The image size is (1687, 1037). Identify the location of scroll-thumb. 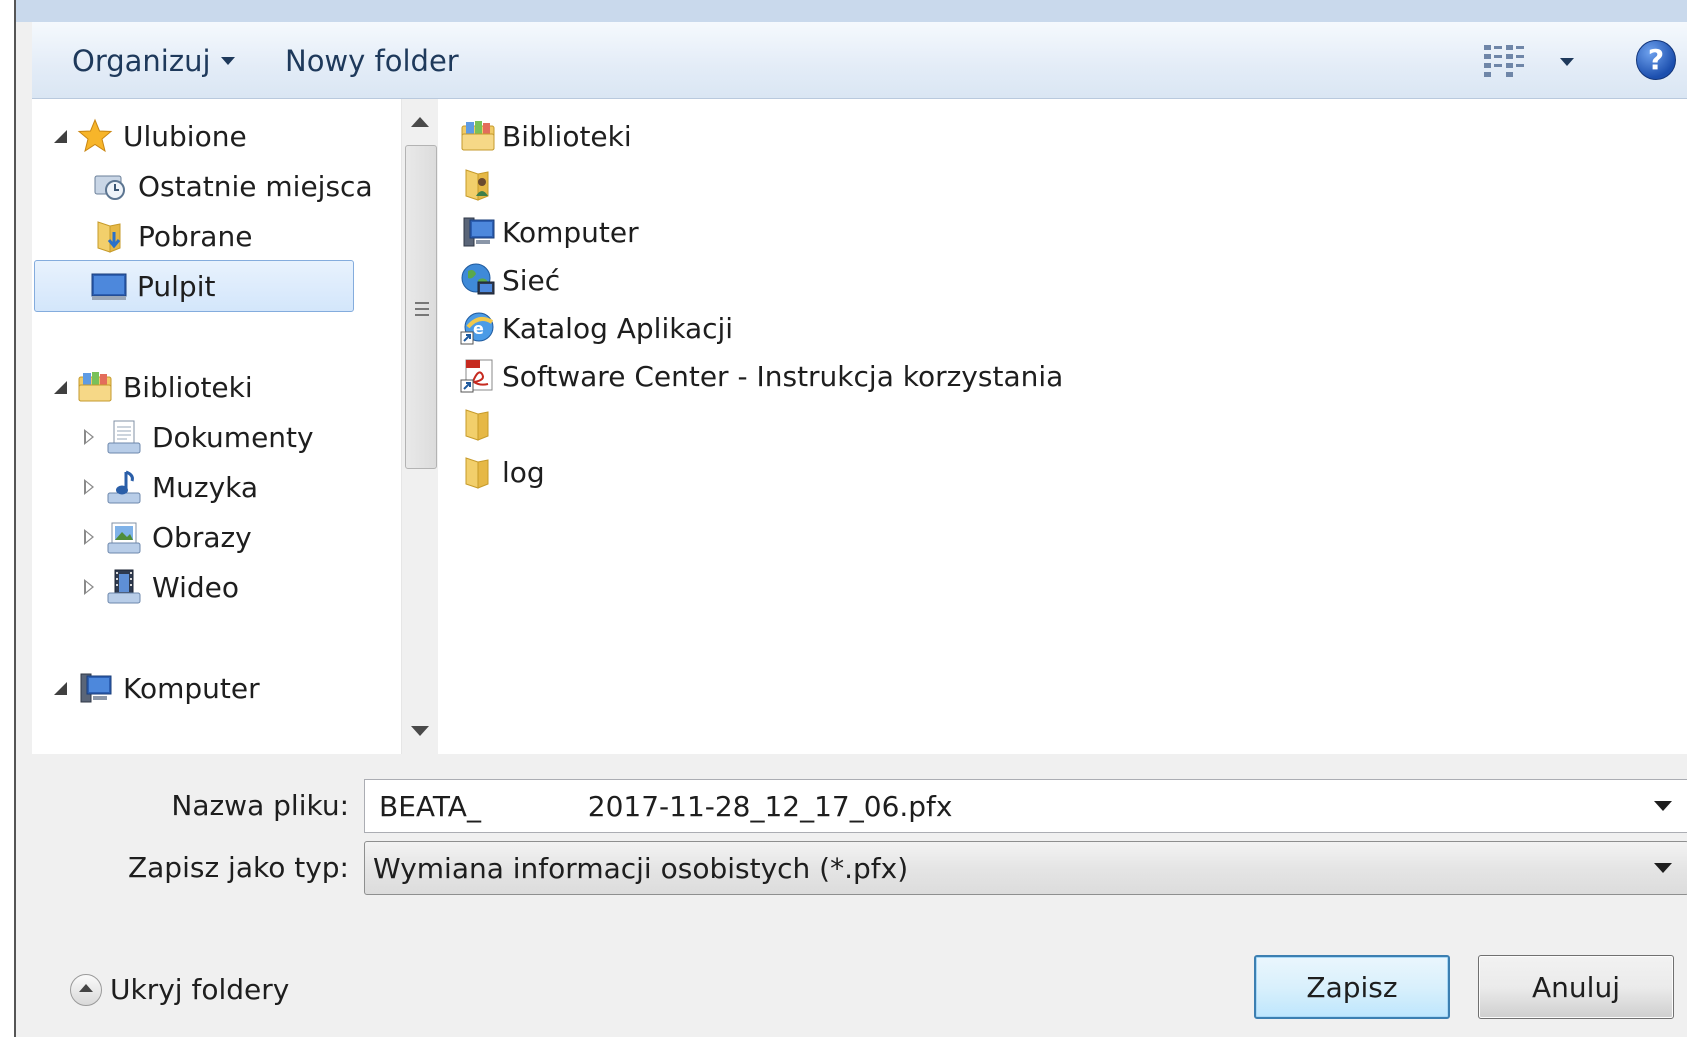
(421, 307).